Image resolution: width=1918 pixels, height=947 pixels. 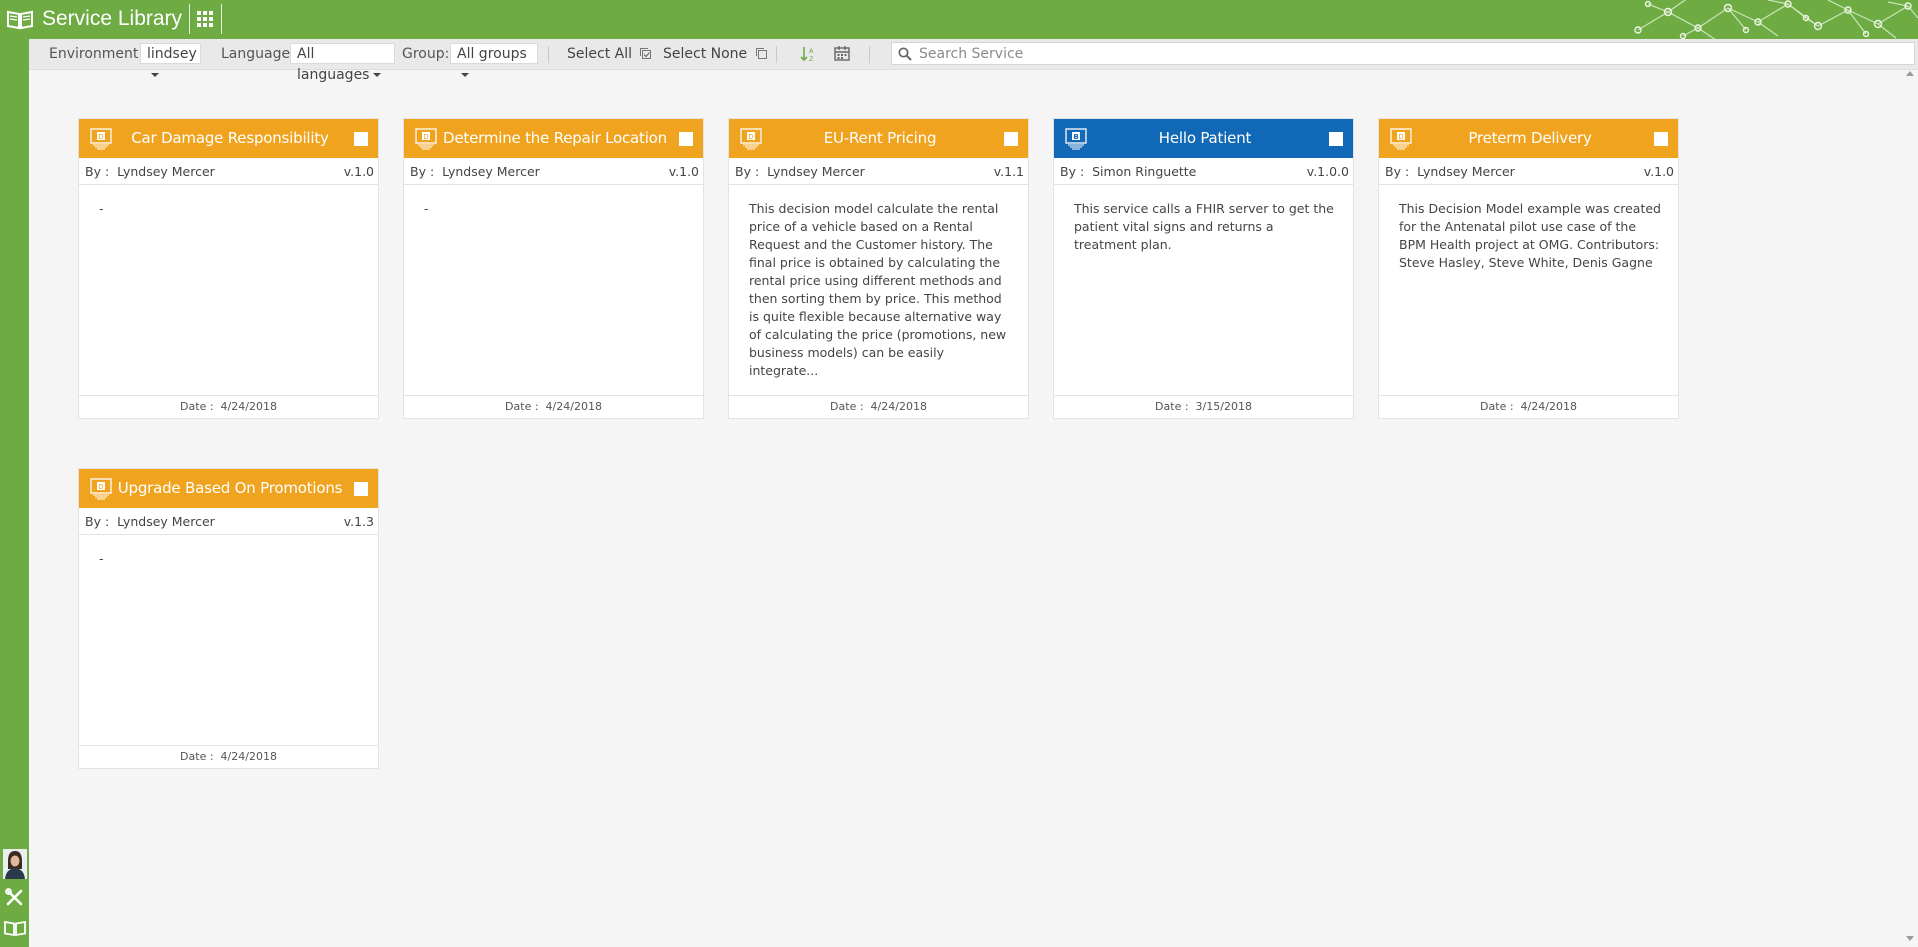 What do you see at coordinates (1776, 19) in the screenshot?
I see `network-decoration-icon` at bounding box center [1776, 19].